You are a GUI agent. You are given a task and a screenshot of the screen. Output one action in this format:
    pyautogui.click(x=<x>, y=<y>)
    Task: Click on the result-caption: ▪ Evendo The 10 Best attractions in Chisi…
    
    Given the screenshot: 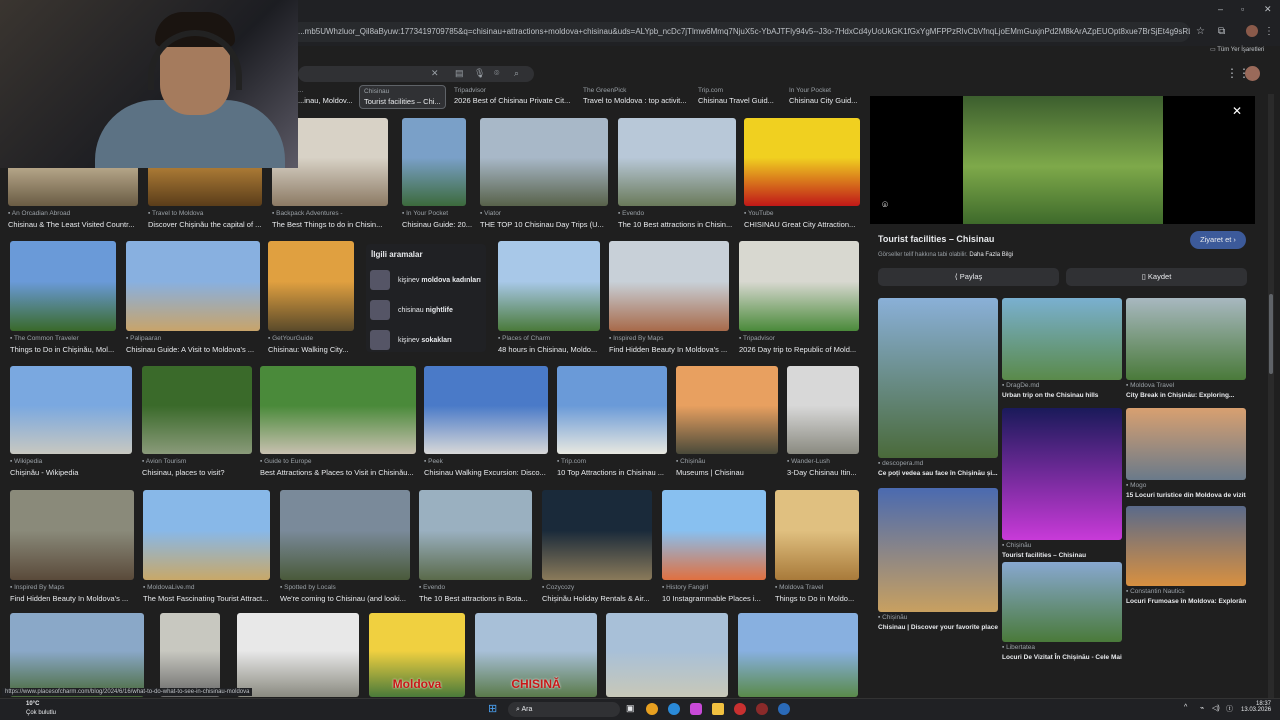 What is the action you would take?
    pyautogui.click(x=682, y=219)
    